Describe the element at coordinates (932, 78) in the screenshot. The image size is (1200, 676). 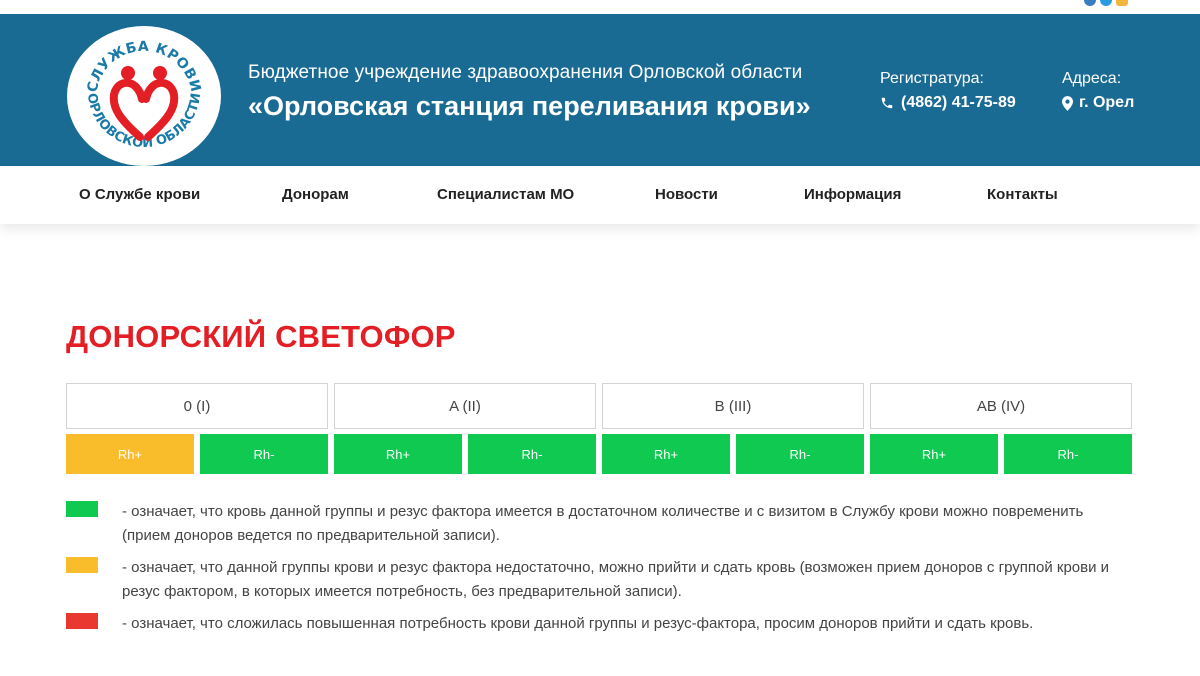
I see `registry-label: Регистратура:` at that location.